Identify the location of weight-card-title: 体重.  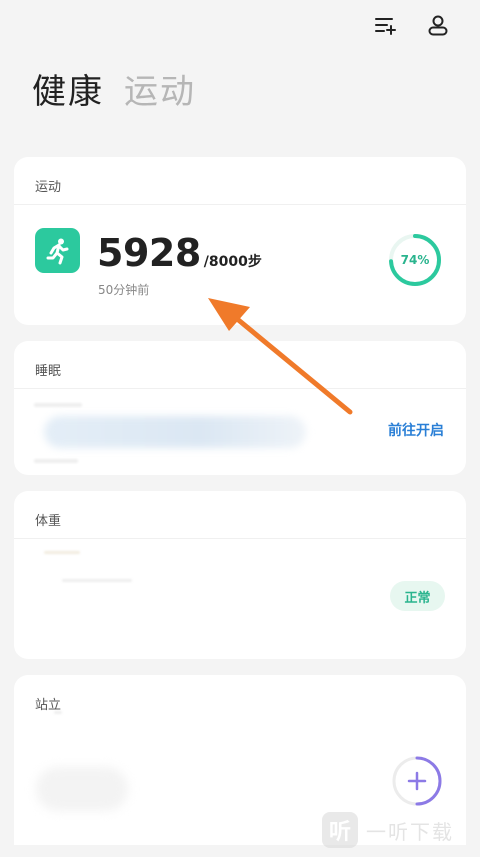
(48, 521).